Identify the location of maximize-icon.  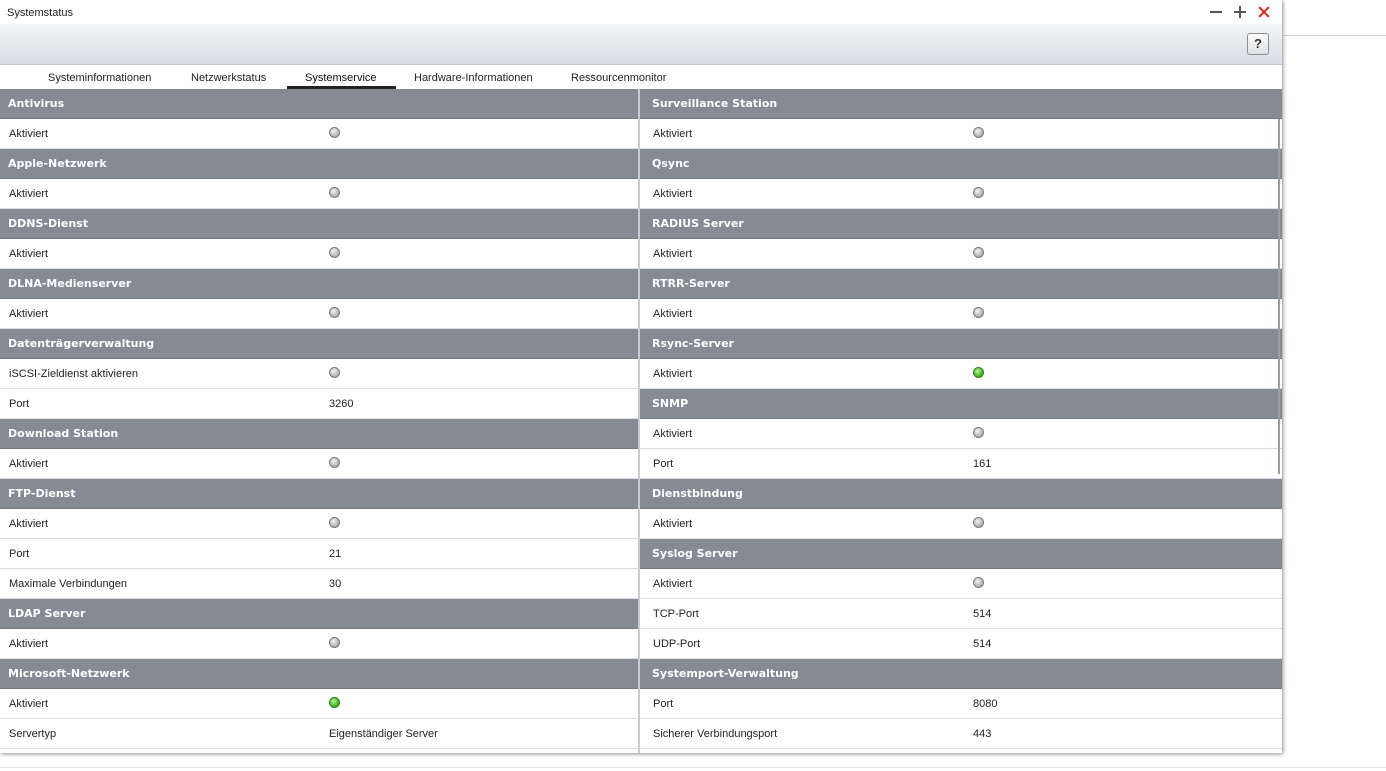
(1240, 12).